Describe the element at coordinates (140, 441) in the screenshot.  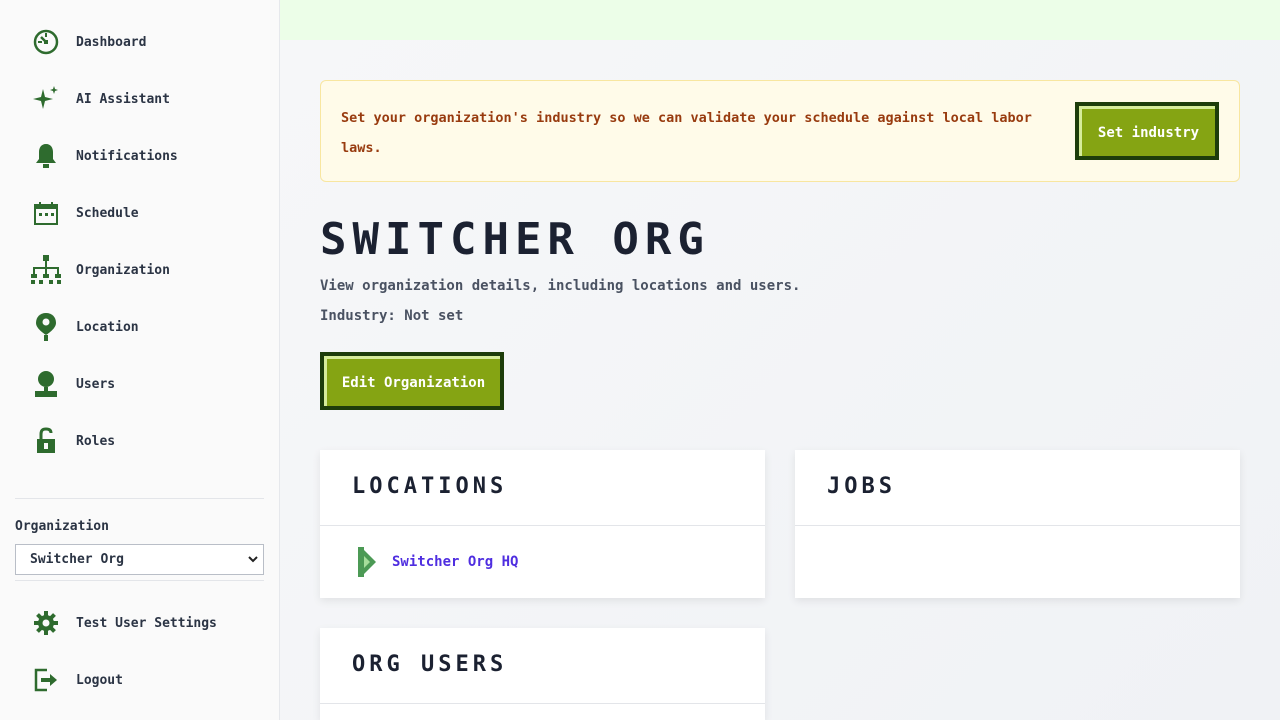
I see `sidebar-item-roles: Roles` at that location.